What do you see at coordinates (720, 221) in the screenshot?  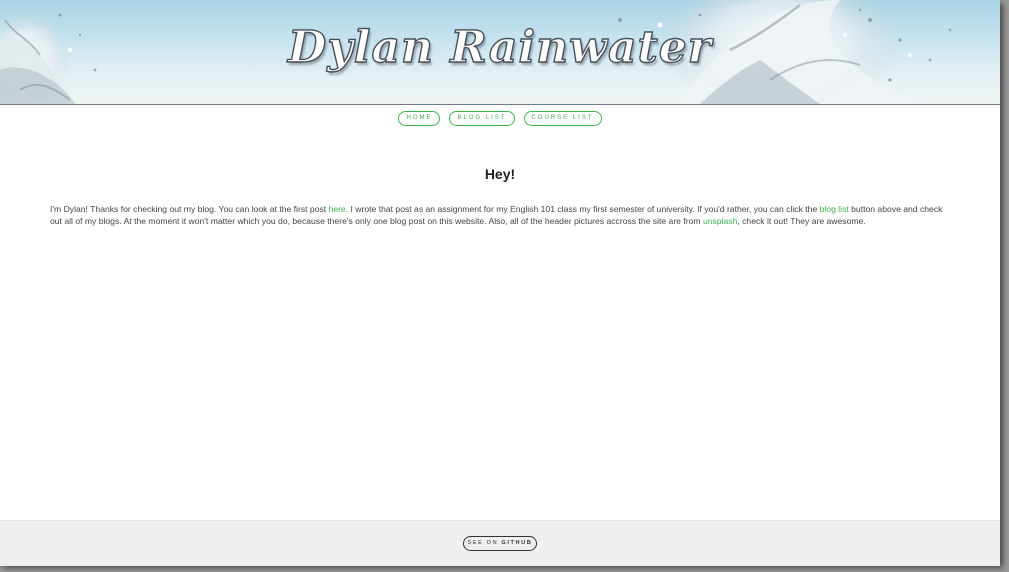 I see `unsplash-link: unsplash` at bounding box center [720, 221].